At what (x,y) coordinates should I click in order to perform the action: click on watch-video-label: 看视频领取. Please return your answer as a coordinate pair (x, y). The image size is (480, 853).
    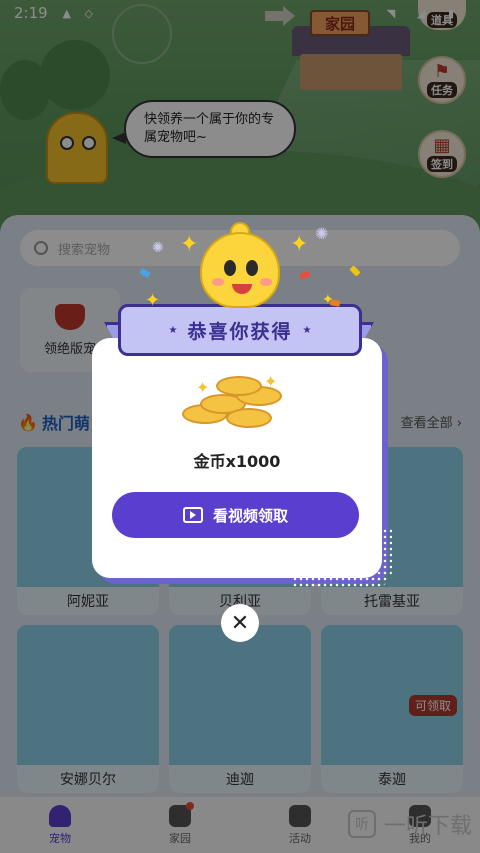
    Looking at the image, I should click on (250, 515).